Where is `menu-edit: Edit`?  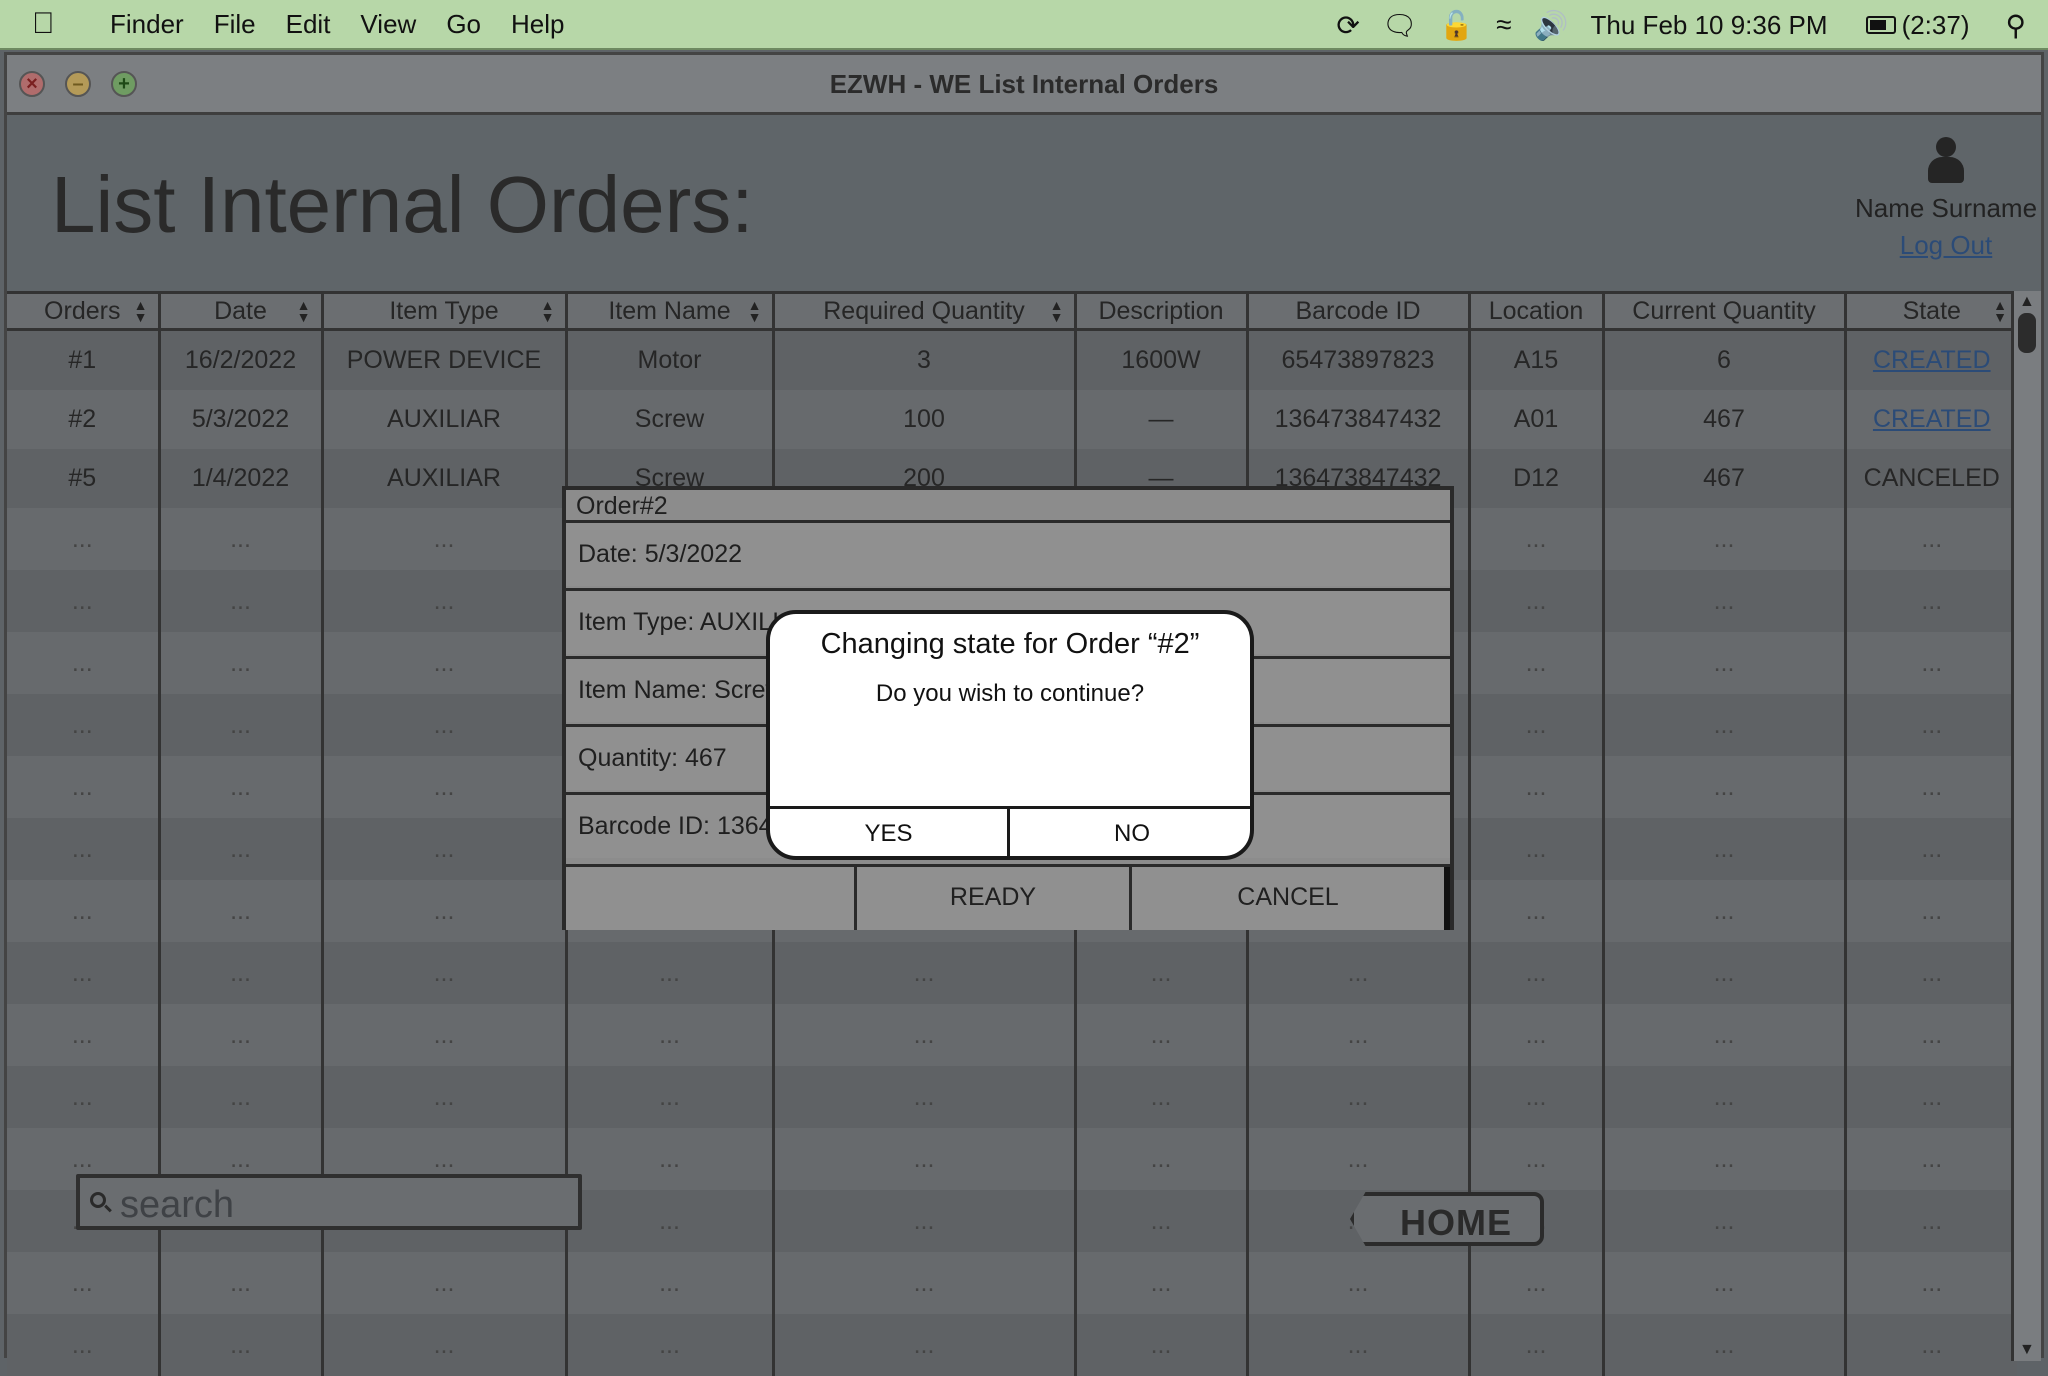 menu-edit: Edit is located at coordinates (308, 24).